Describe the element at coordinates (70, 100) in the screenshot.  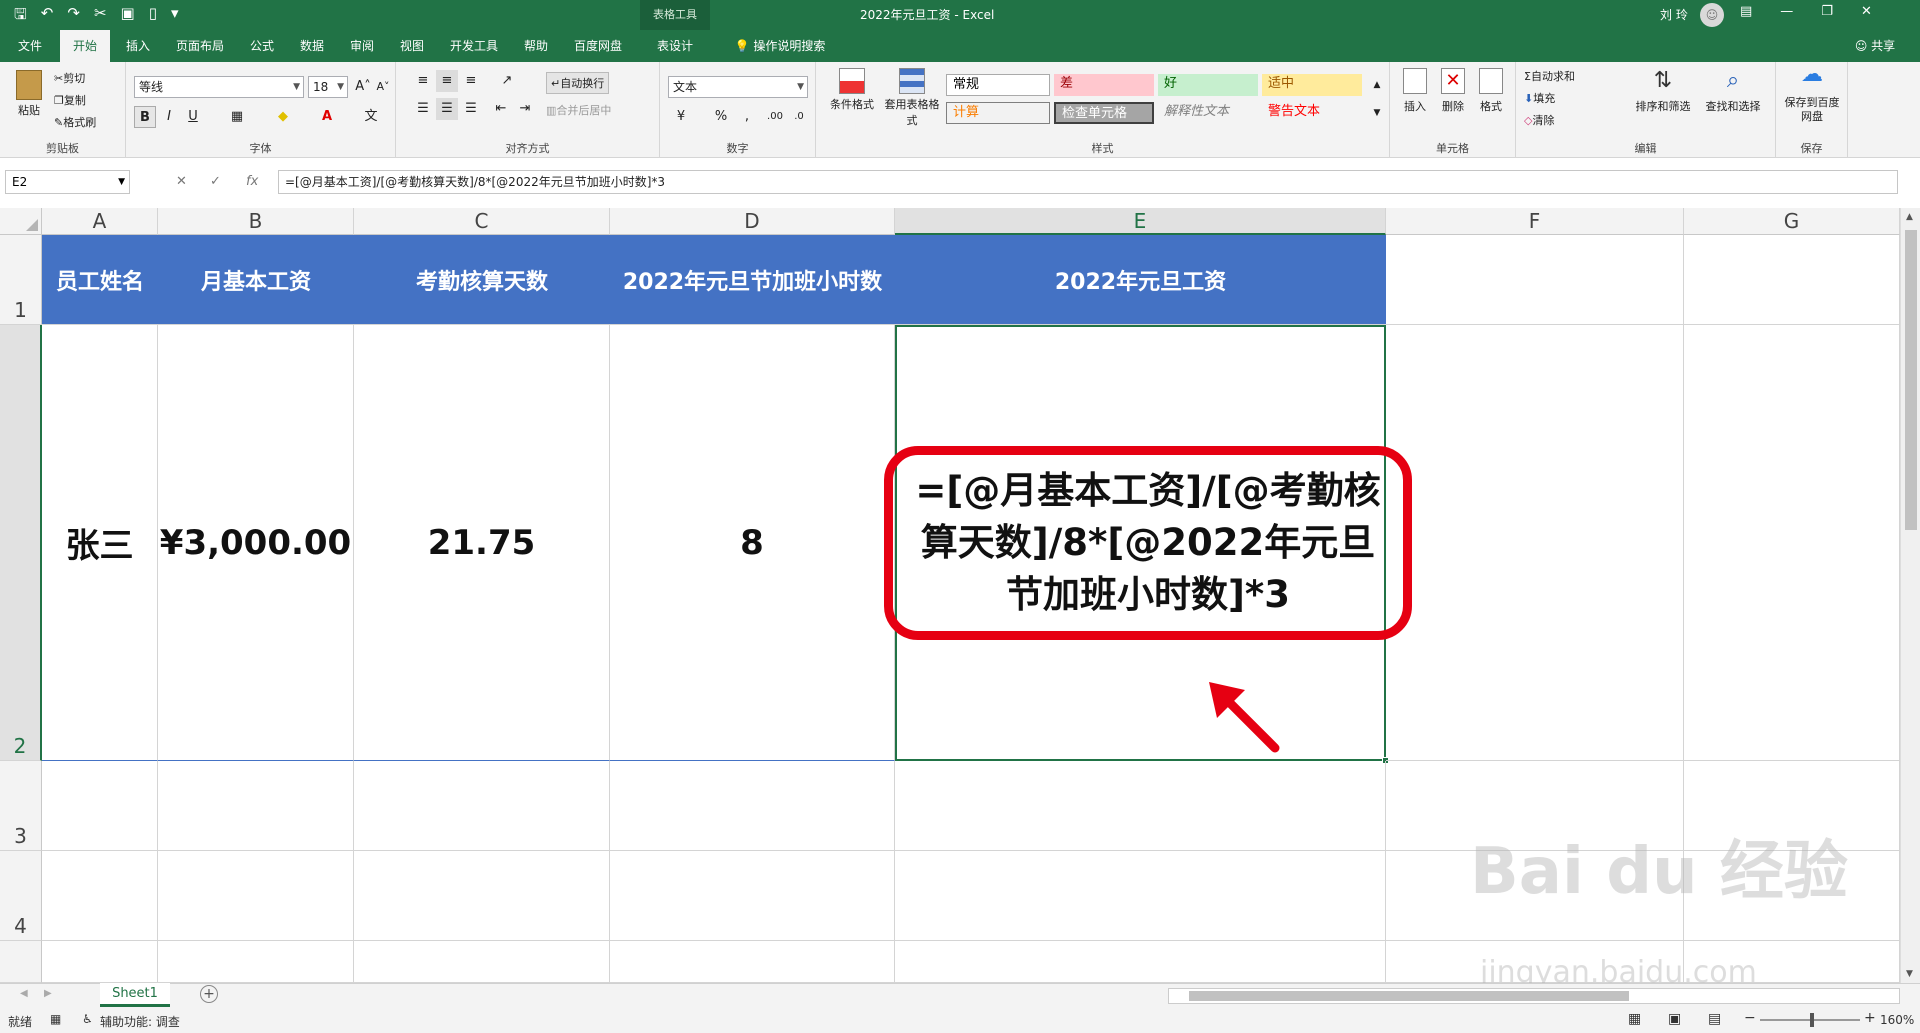
I see `copy-button: ❐复制` at that location.